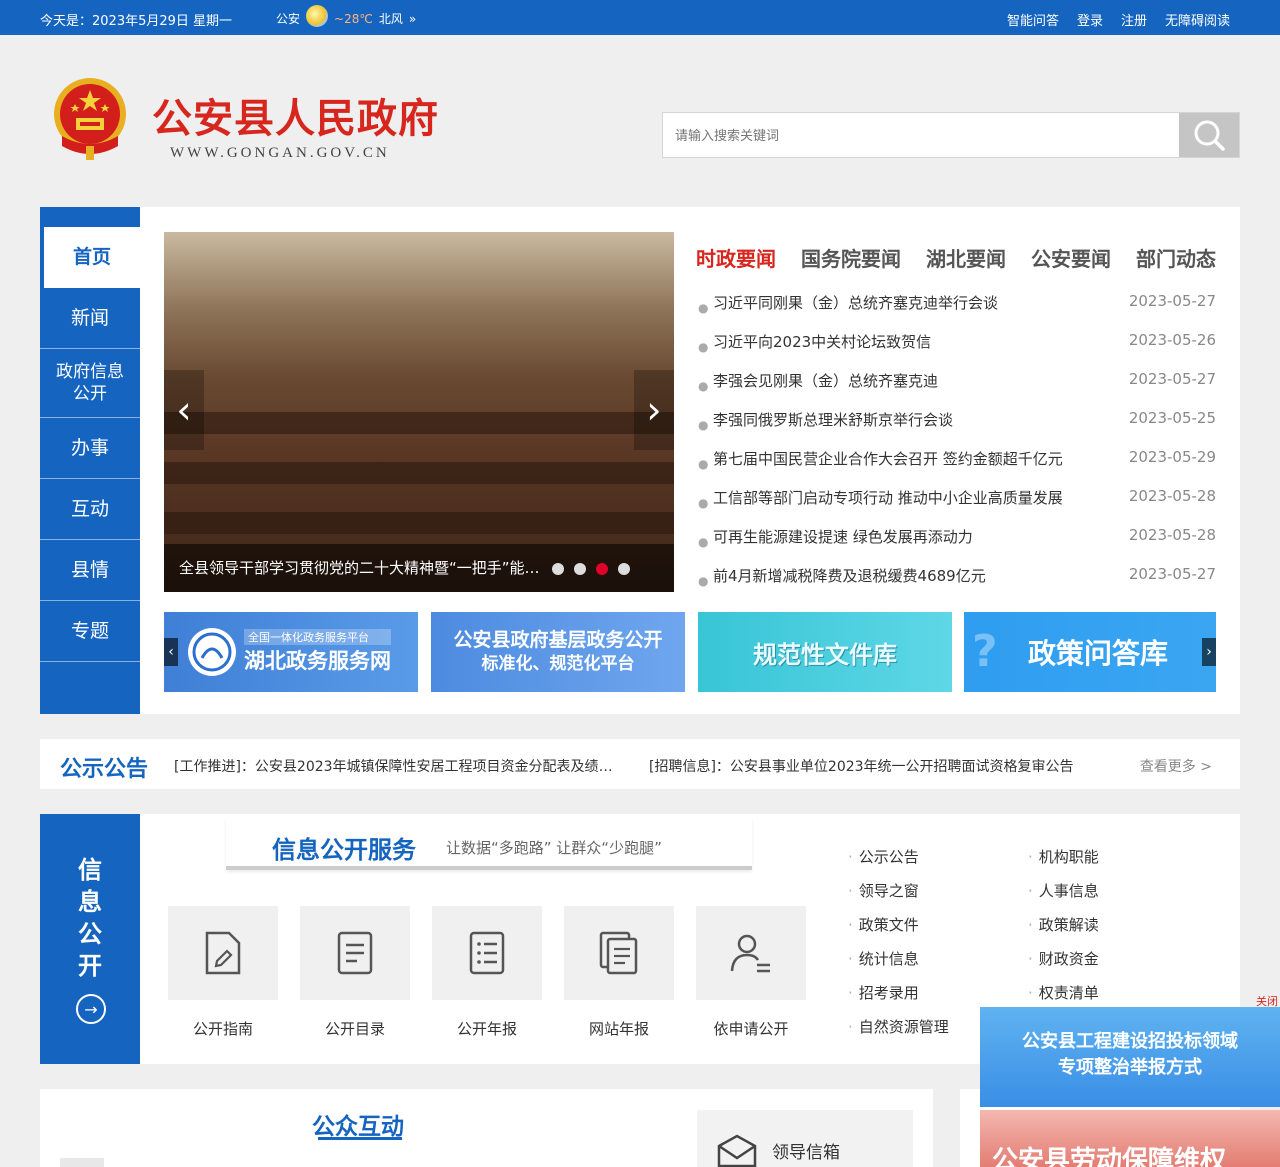  I want to click on news-item: ● 第七届中国民营企业合作大会召开 签约金额超千亿元 2023-05-29, so click(956, 467).